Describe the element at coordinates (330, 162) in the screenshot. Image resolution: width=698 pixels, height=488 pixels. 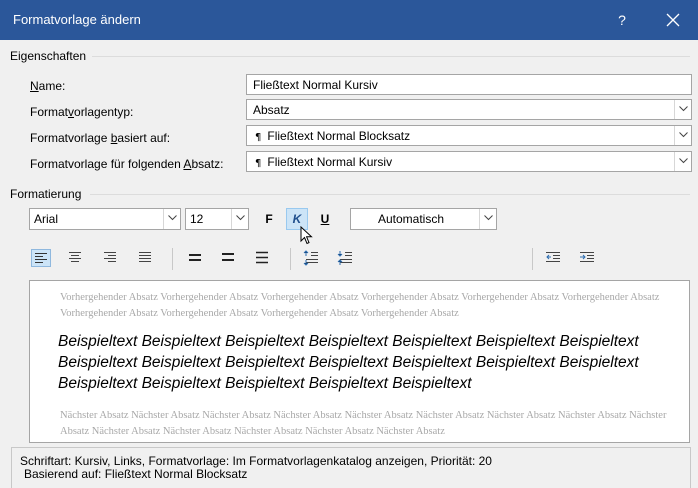
I see `next-style-value: Fließtext Normal Kursiv` at that location.